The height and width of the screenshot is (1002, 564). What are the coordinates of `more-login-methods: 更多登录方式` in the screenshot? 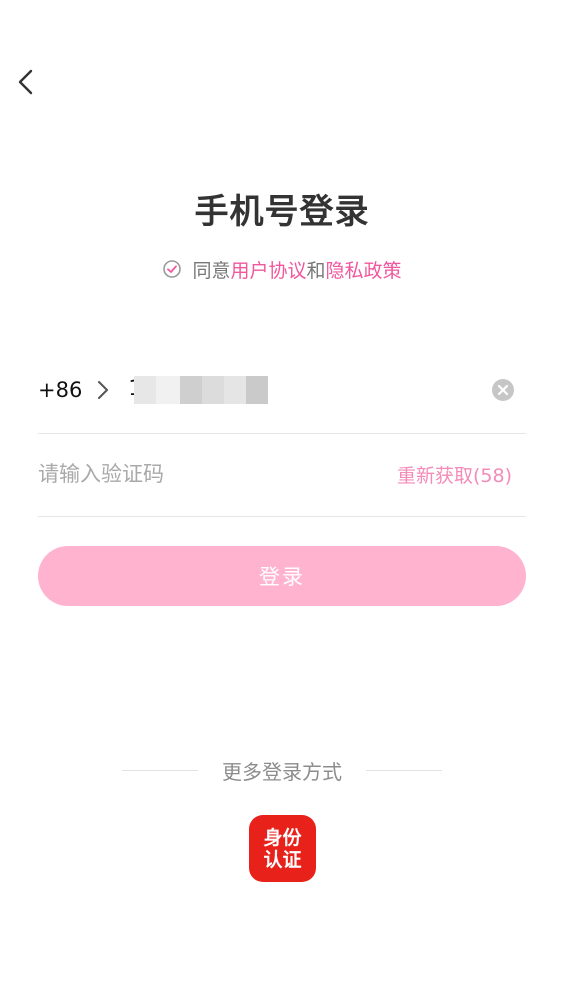 It's located at (282, 770).